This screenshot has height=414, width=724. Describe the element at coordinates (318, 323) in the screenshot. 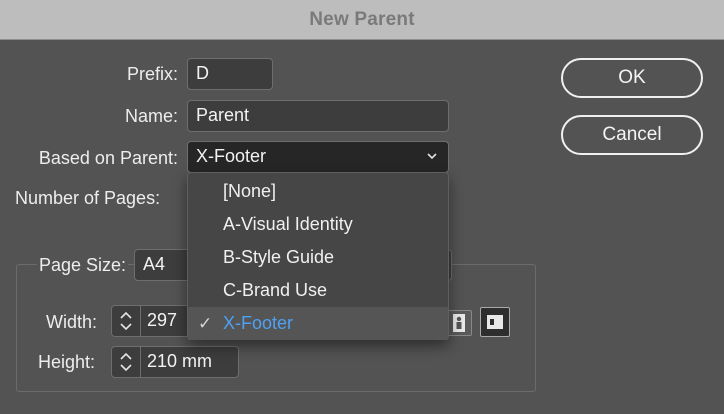

I see `menu-item-x-footer: ✓ X-Footer` at that location.